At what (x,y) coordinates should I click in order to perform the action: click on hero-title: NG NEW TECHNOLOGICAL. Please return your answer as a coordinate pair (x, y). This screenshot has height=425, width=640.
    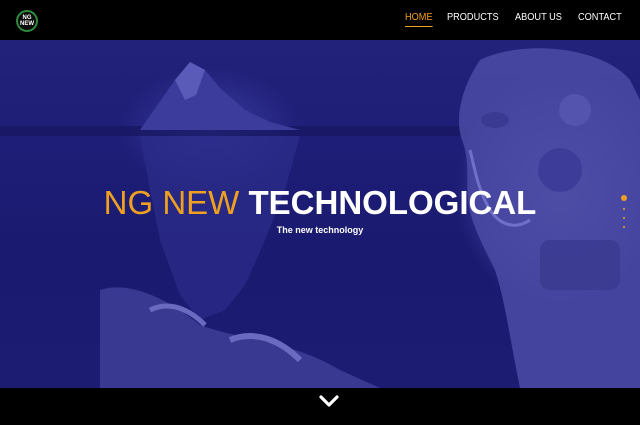
    Looking at the image, I should click on (320, 203).